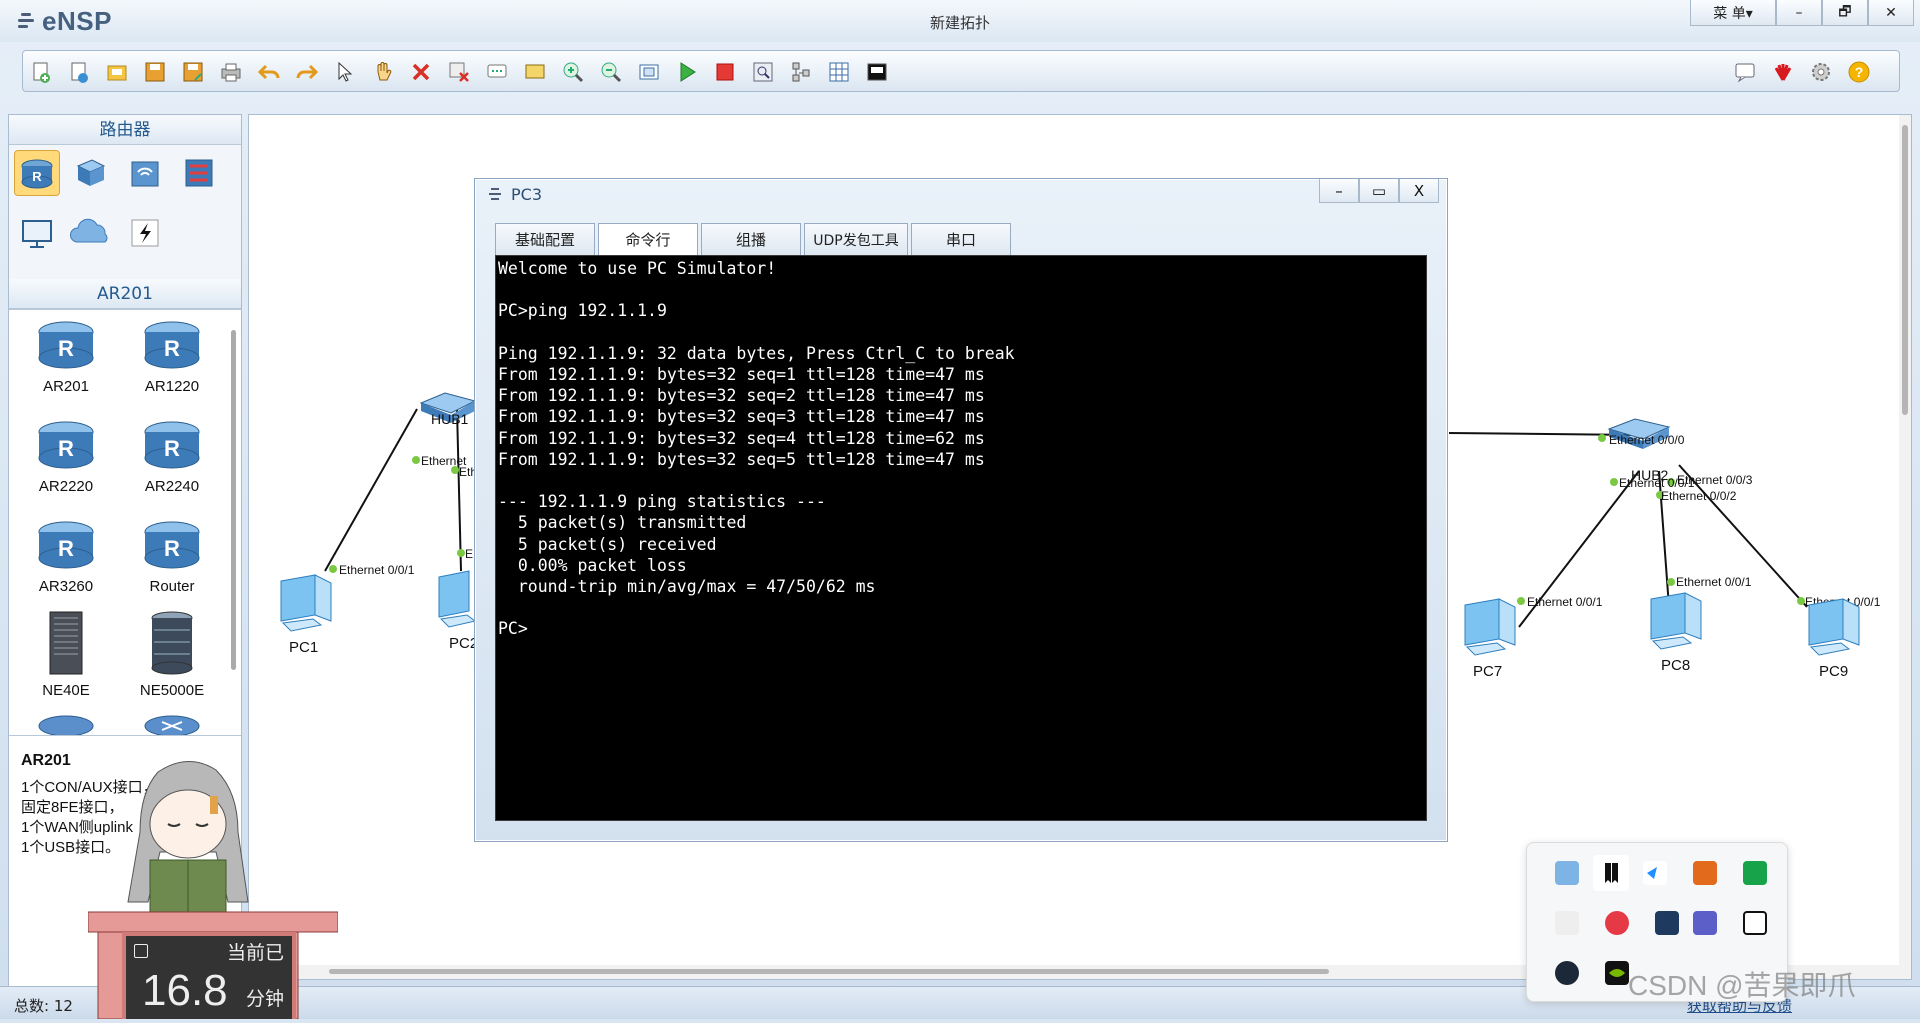 This screenshot has width=1920, height=1023. I want to click on pc8-icon, so click(1676, 623).